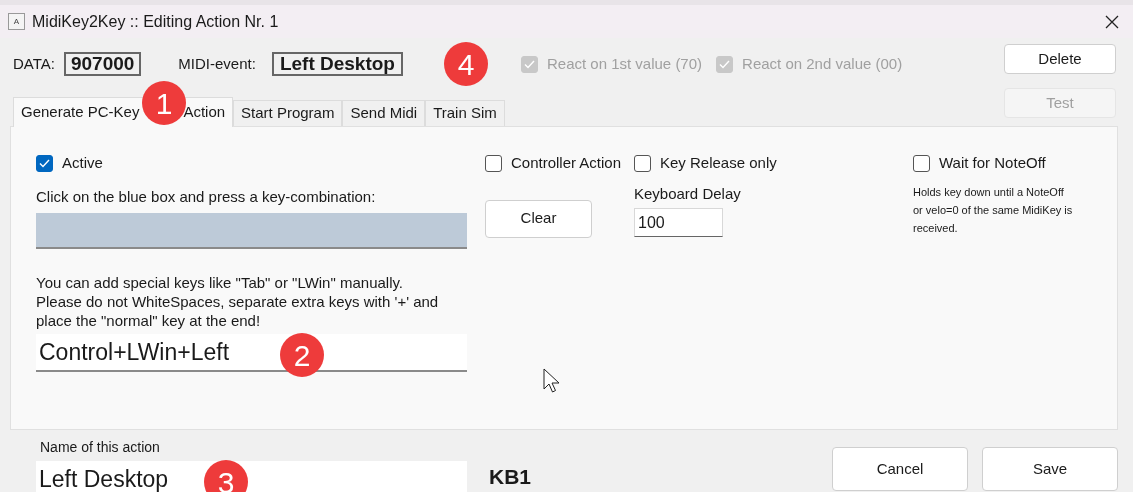 The height and width of the screenshot is (492, 1133). I want to click on data-label: DATA:, so click(34, 63).